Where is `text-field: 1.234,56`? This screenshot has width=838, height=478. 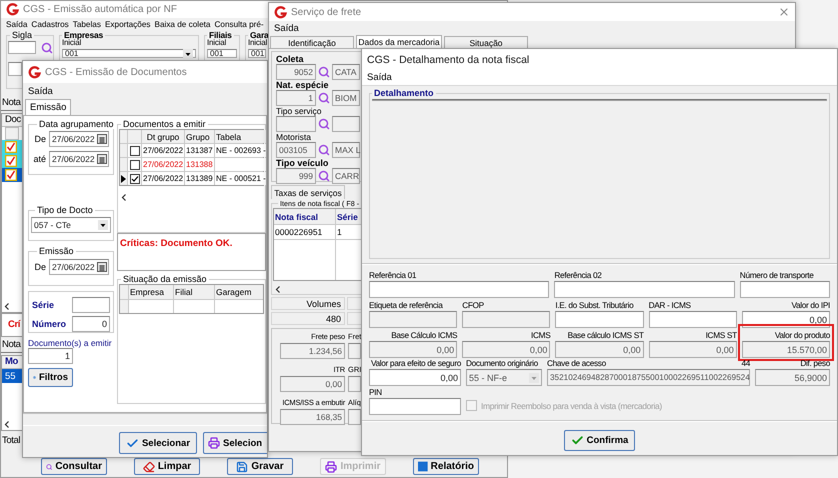
text-field: 1.234,56 is located at coordinates (312, 351).